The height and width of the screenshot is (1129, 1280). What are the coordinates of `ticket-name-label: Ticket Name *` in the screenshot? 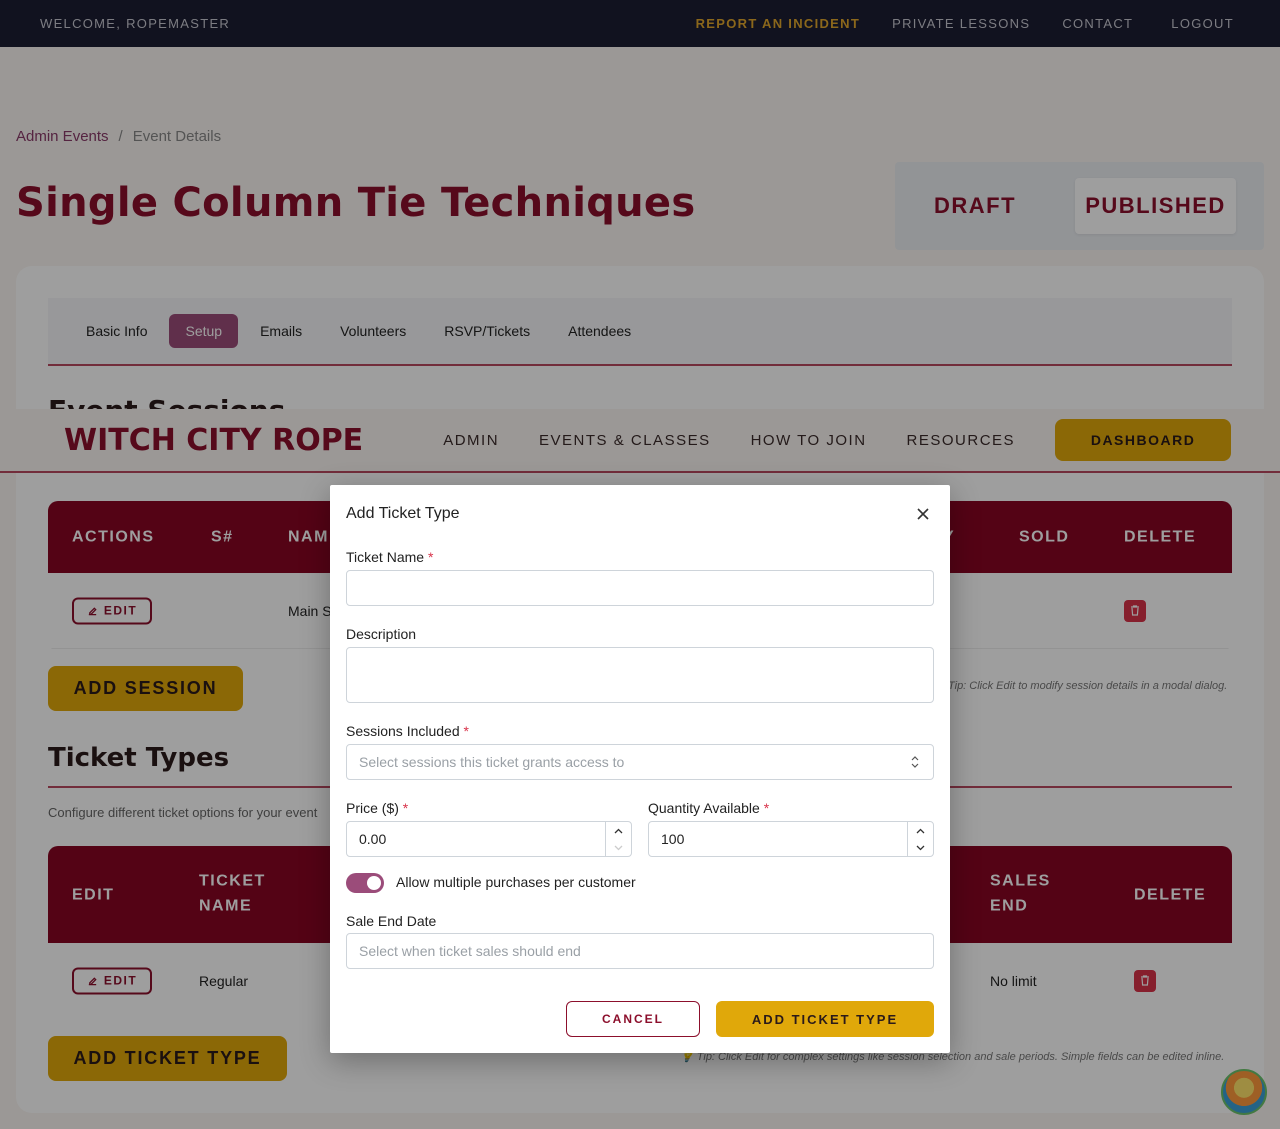 It's located at (389, 557).